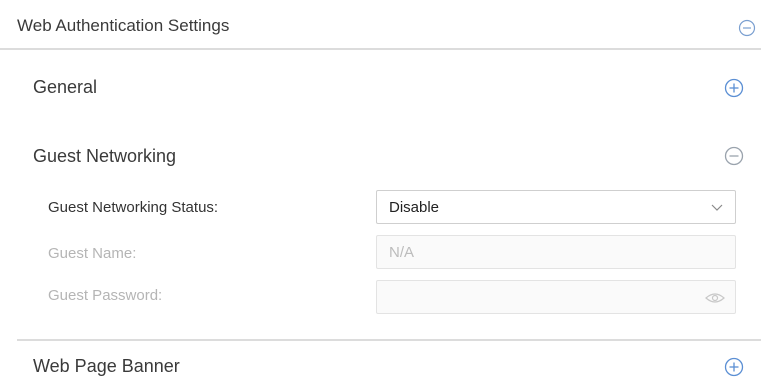  What do you see at coordinates (389, 340) in the screenshot?
I see `section-divider` at bounding box center [389, 340].